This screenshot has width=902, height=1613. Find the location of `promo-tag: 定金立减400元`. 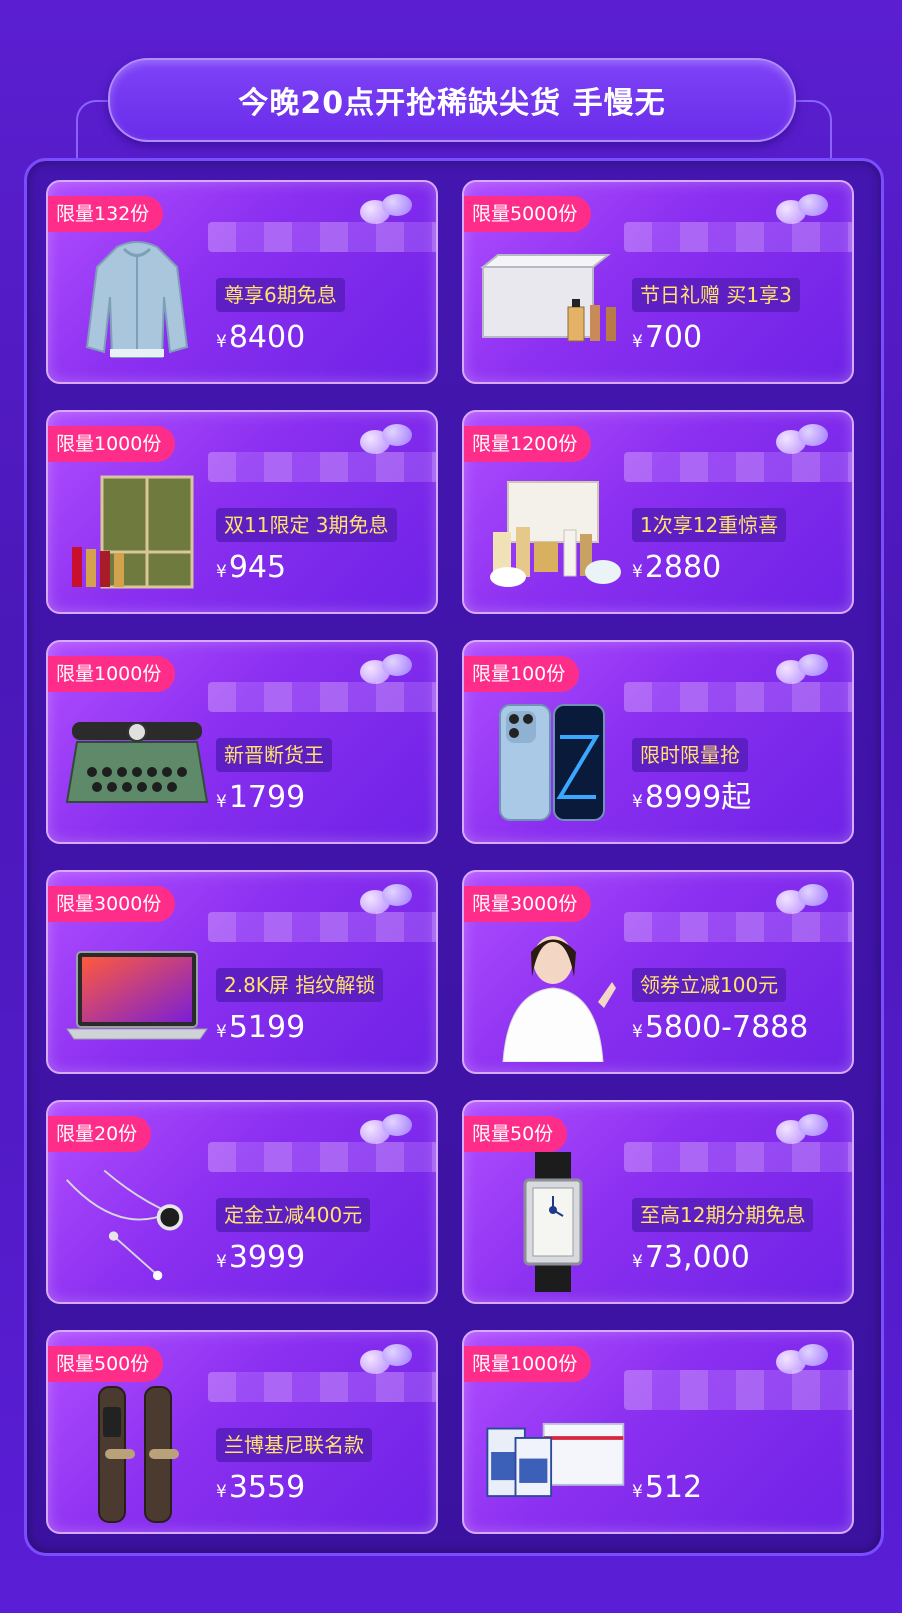

promo-tag: 定金立减400元 is located at coordinates (293, 1215).